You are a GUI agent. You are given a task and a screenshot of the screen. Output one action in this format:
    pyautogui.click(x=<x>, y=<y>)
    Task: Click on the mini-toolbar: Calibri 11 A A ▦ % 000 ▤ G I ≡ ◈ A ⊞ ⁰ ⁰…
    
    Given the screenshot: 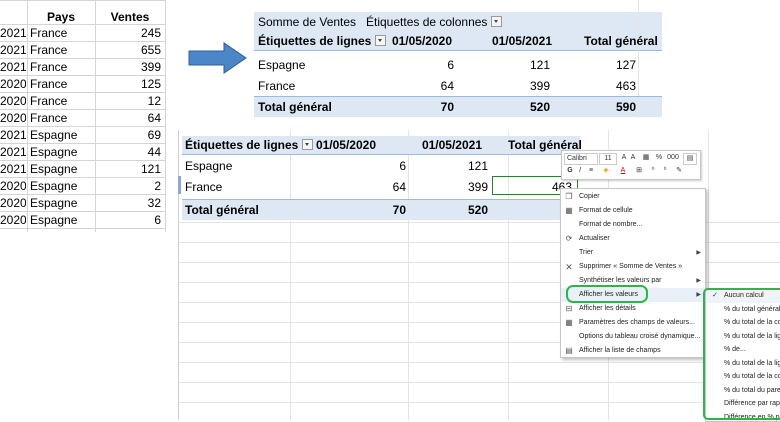 What is the action you would take?
    pyautogui.click(x=631, y=165)
    